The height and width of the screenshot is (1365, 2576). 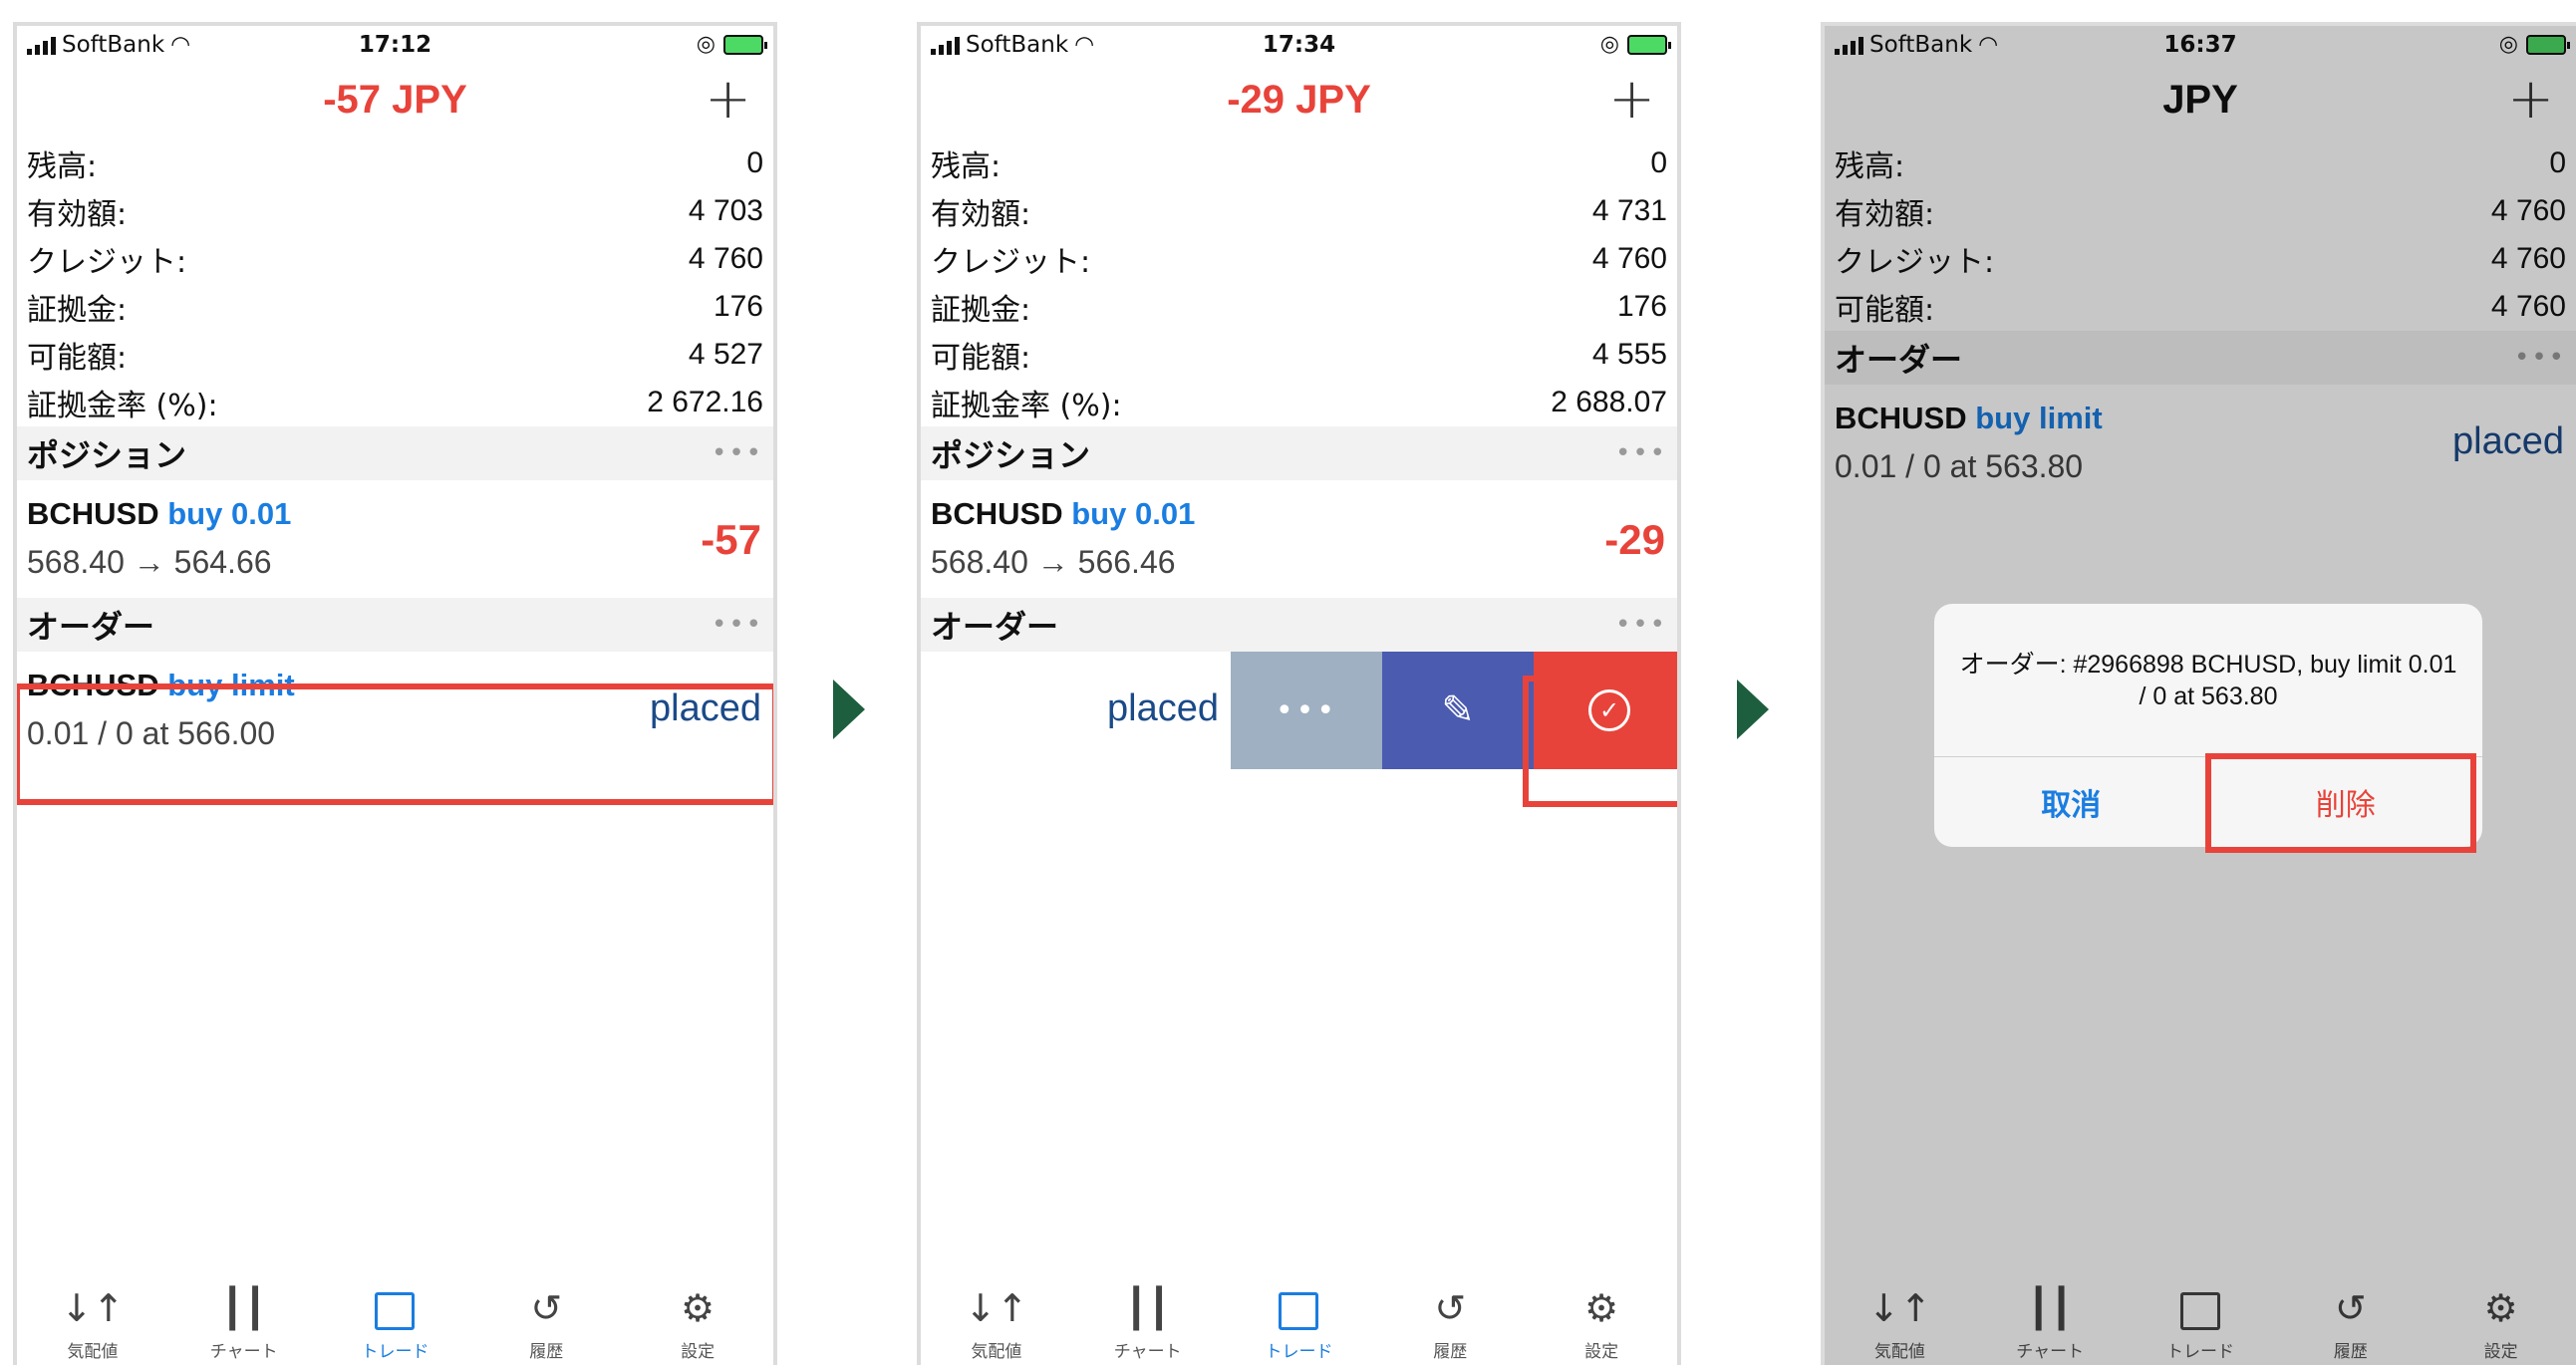 What do you see at coordinates (1299, 402) in the screenshot?
I see `stat-row: 証拠金率 (%): 2 688.07` at bounding box center [1299, 402].